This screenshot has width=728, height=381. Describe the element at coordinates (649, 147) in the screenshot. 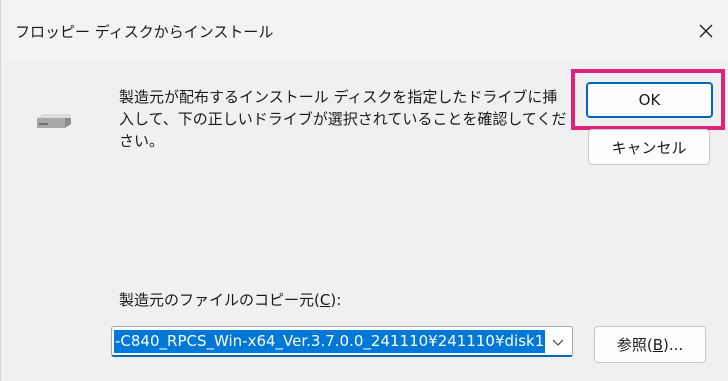

I see `cancel-button: キャンセル` at that location.